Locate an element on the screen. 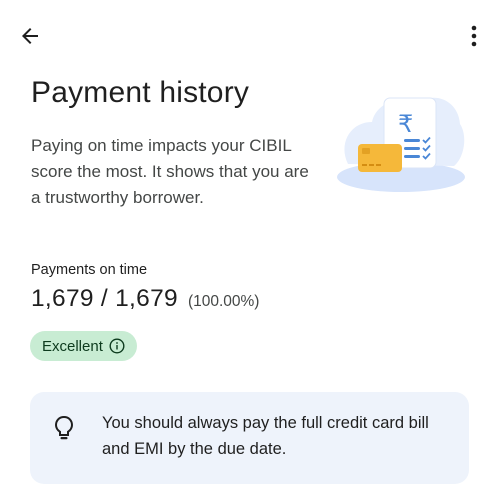 The image size is (500, 497). rupee-symbol: ₹ is located at coordinates (405, 124).